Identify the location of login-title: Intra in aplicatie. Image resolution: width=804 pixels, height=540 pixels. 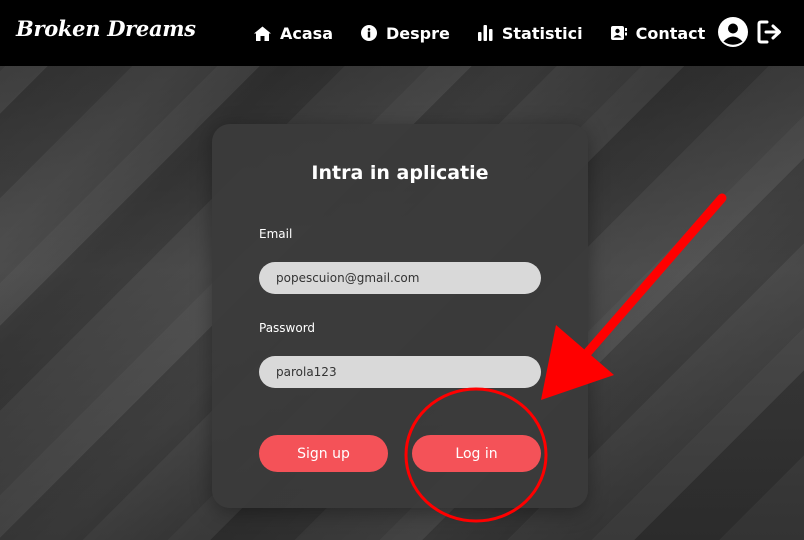
(400, 173).